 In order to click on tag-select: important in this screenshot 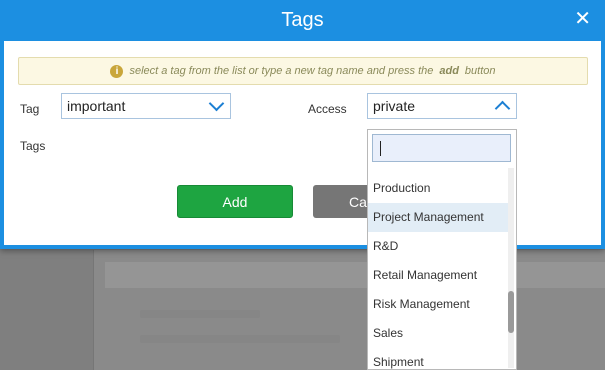, I will do `click(146, 106)`.